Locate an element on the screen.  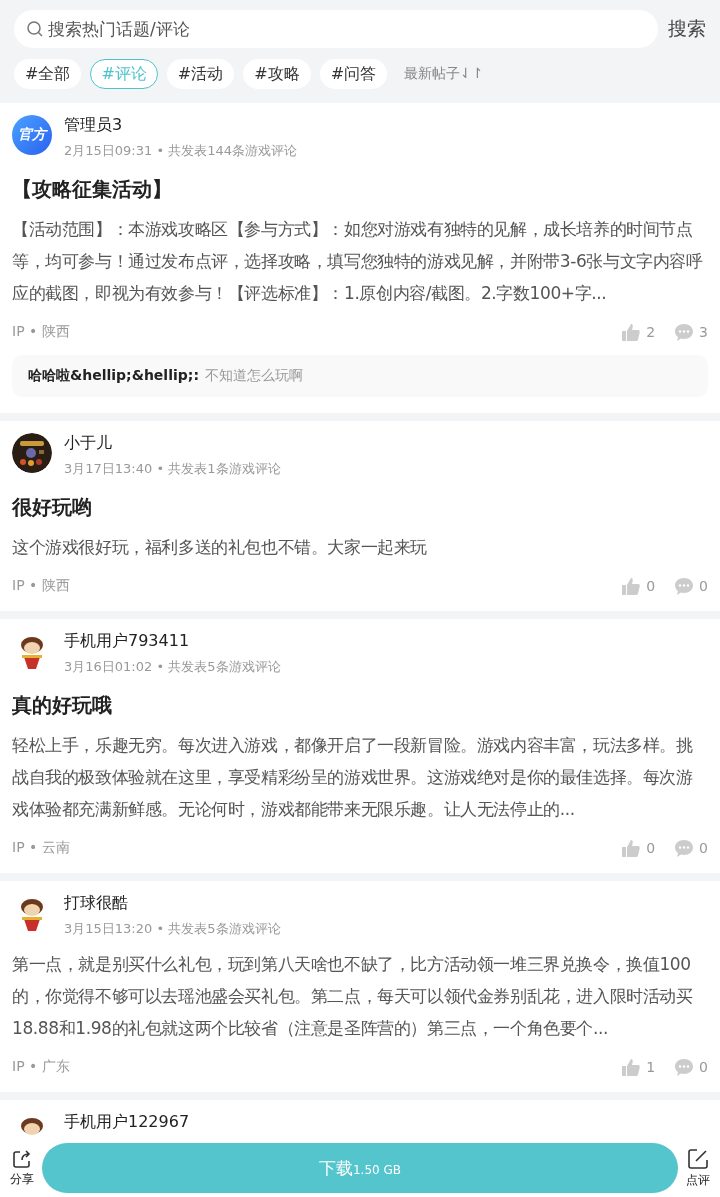
user-name: 手机用户793411 is located at coordinates (127, 641).